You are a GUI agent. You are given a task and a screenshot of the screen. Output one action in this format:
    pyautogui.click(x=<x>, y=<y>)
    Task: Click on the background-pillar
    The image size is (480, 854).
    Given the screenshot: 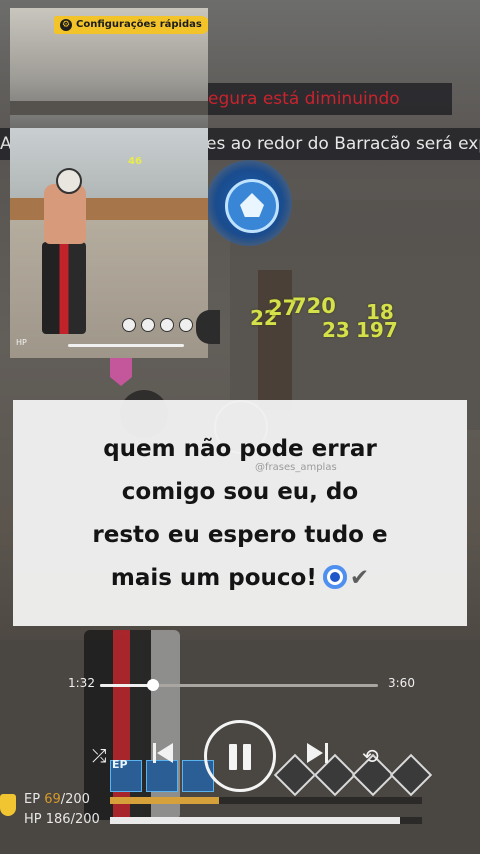 What is the action you would take?
    pyautogui.click(x=275, y=340)
    